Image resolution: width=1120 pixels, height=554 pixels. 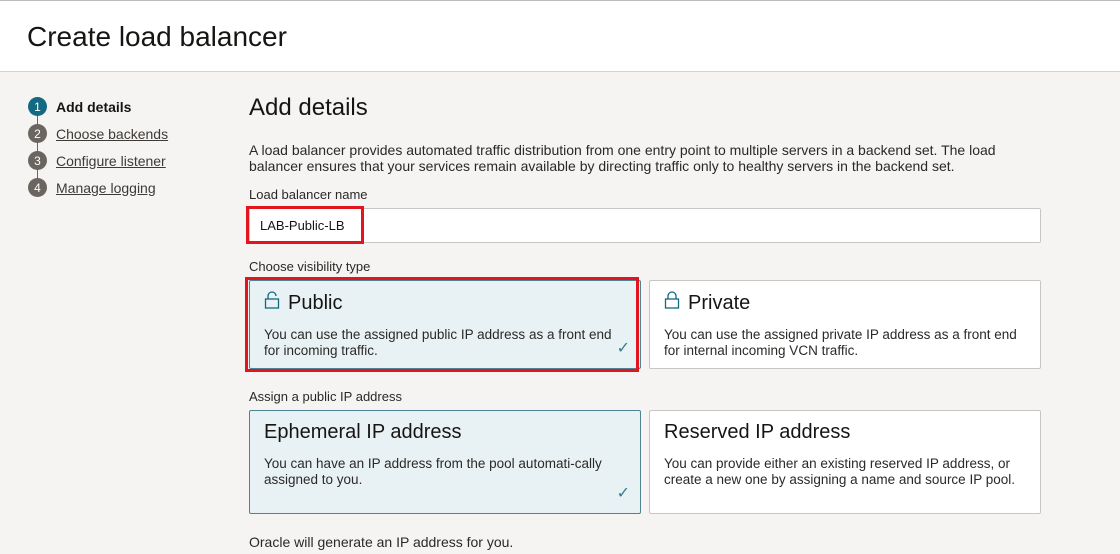 I want to click on step-choose-backends: 2 Choose backends, so click(x=98, y=133).